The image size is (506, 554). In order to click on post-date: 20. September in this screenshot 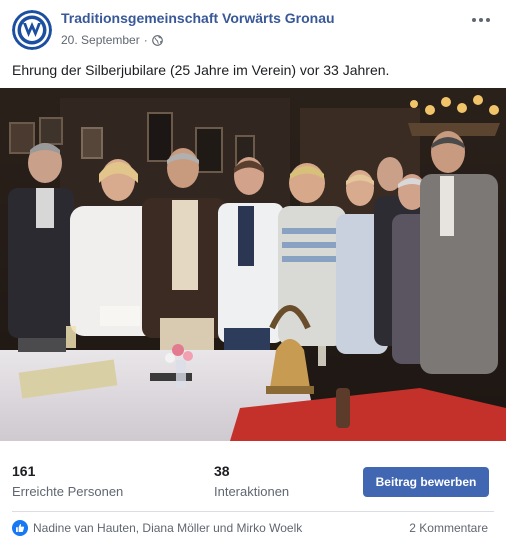, I will do `click(100, 40)`.